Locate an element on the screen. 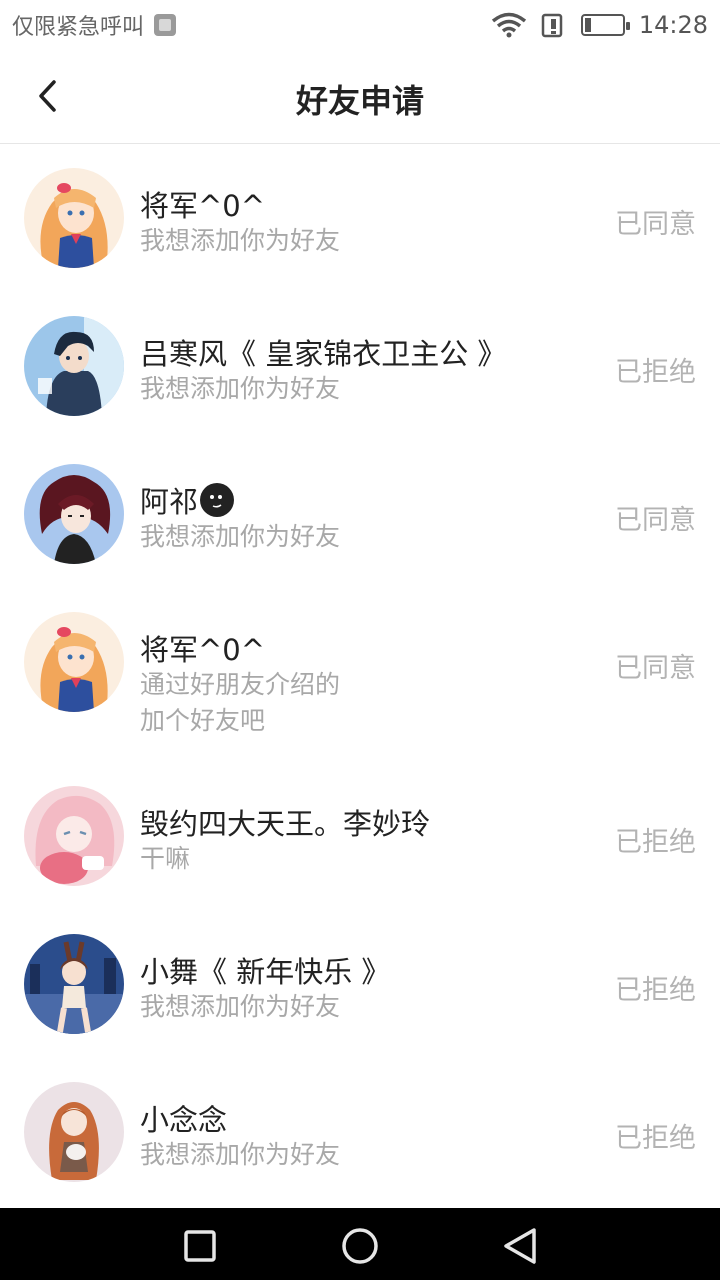  circle-icon is located at coordinates (360, 1246).